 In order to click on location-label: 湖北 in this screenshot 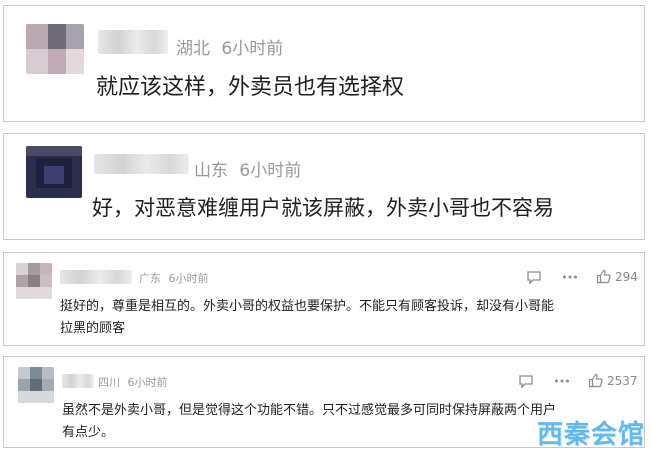, I will do `click(193, 49)`.